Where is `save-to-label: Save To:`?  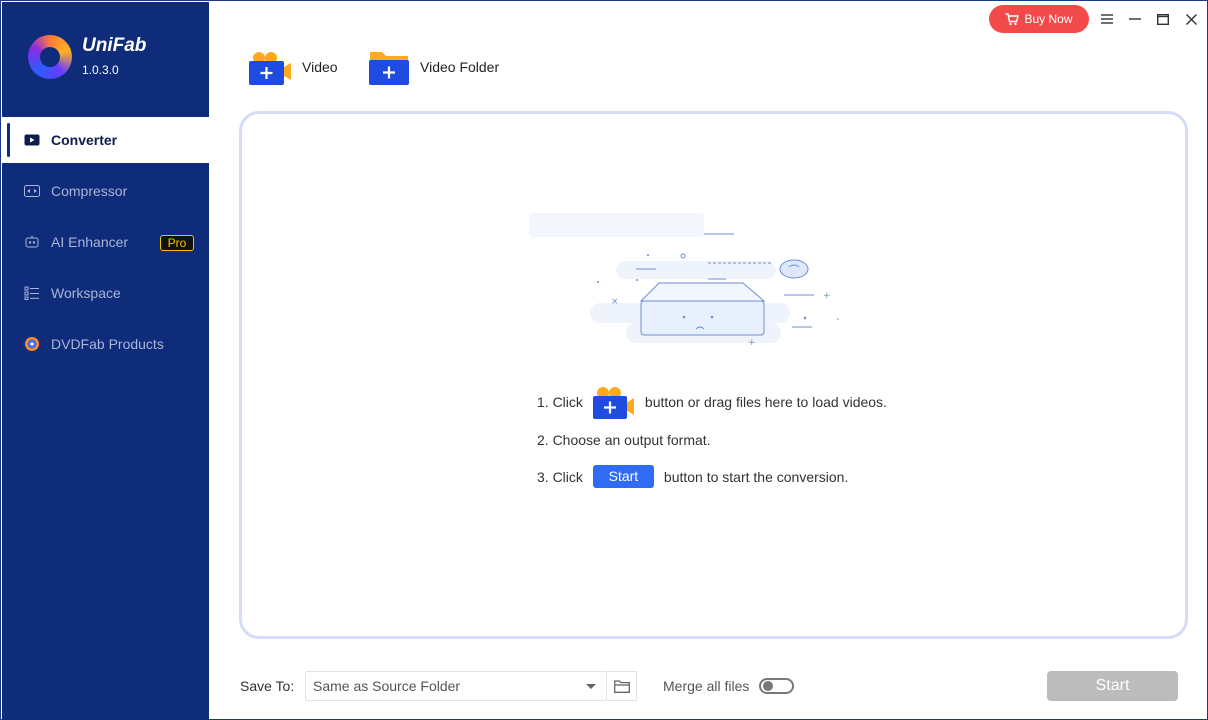
save-to-label: Save To: is located at coordinates (267, 686).